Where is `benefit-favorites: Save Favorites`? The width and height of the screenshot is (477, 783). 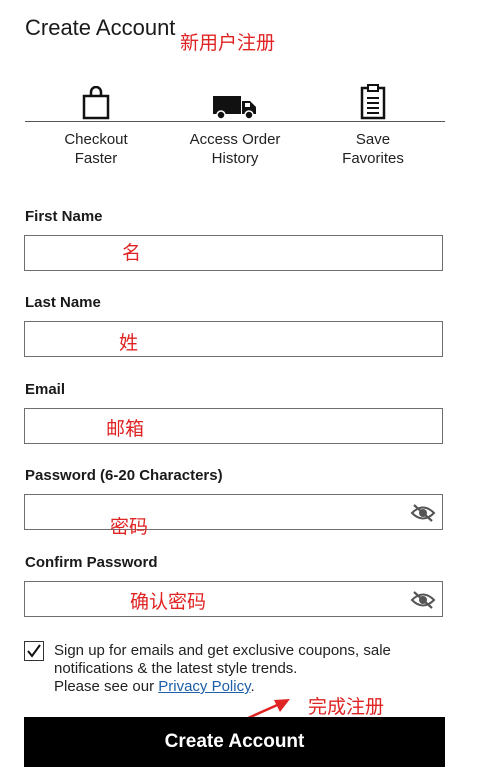
benefit-favorites: Save Favorites is located at coordinates (373, 124).